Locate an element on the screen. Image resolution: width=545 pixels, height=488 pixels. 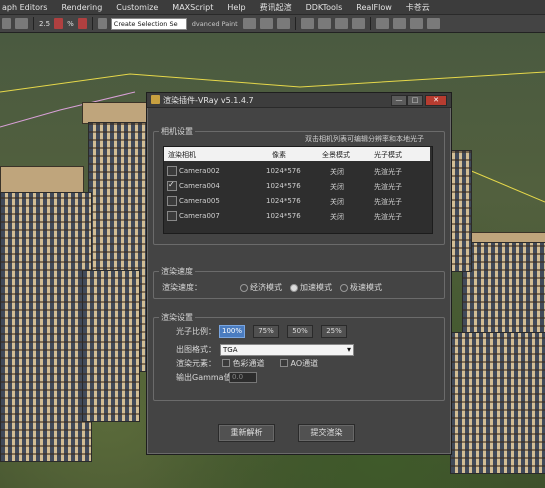
main-toolbar: 2.5 % Create Selection Se dvanced Paint is located at coordinates (272, 24).